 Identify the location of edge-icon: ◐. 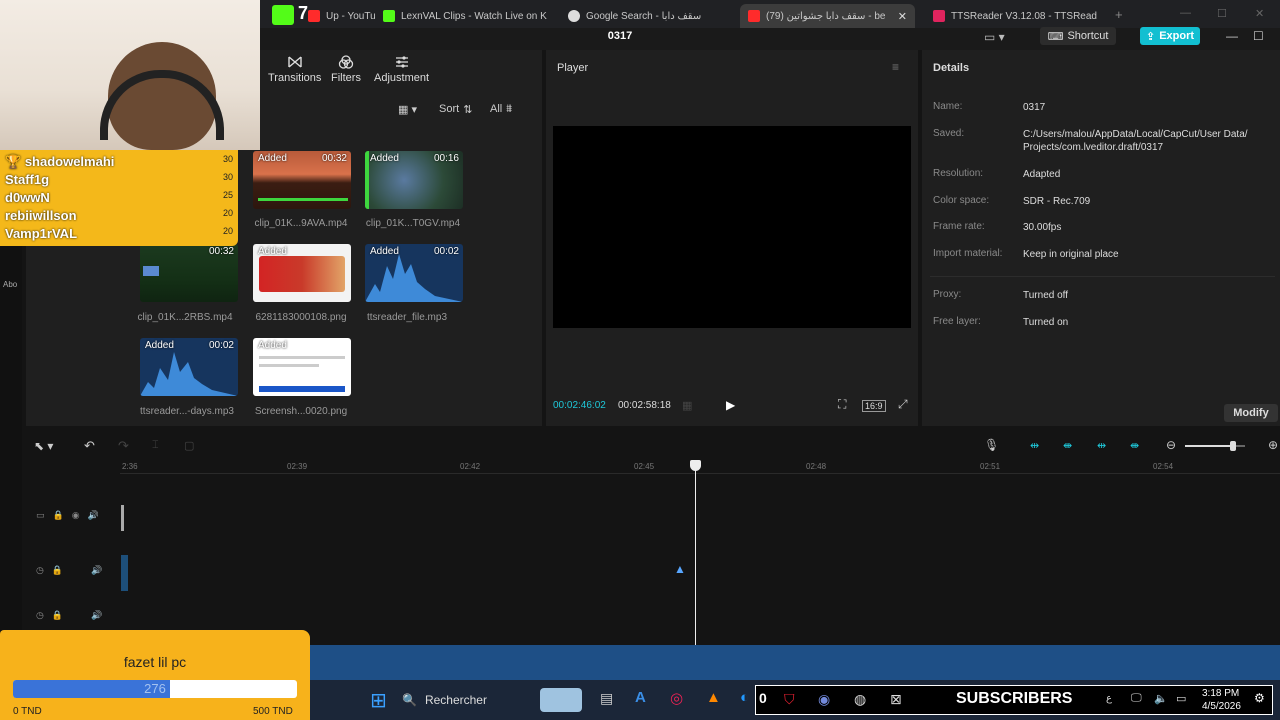
(744, 697).